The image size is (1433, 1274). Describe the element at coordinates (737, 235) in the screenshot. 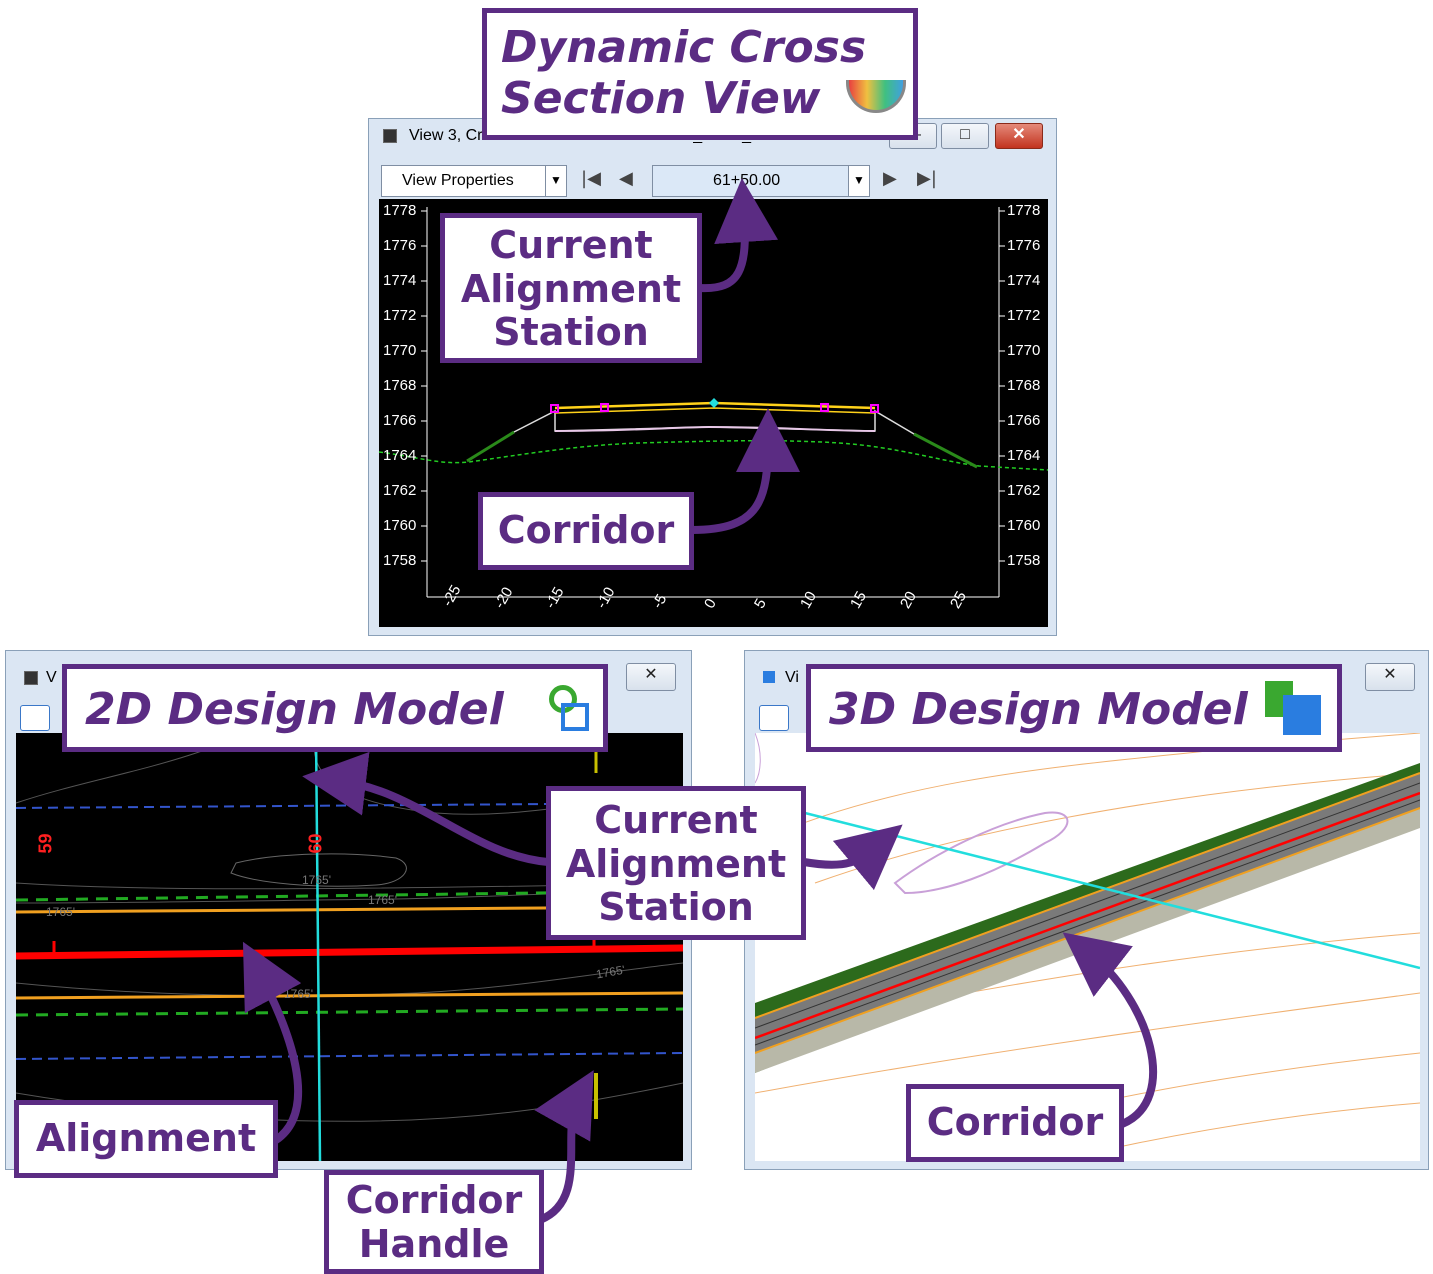

I see `arrow-to-station-field` at that location.